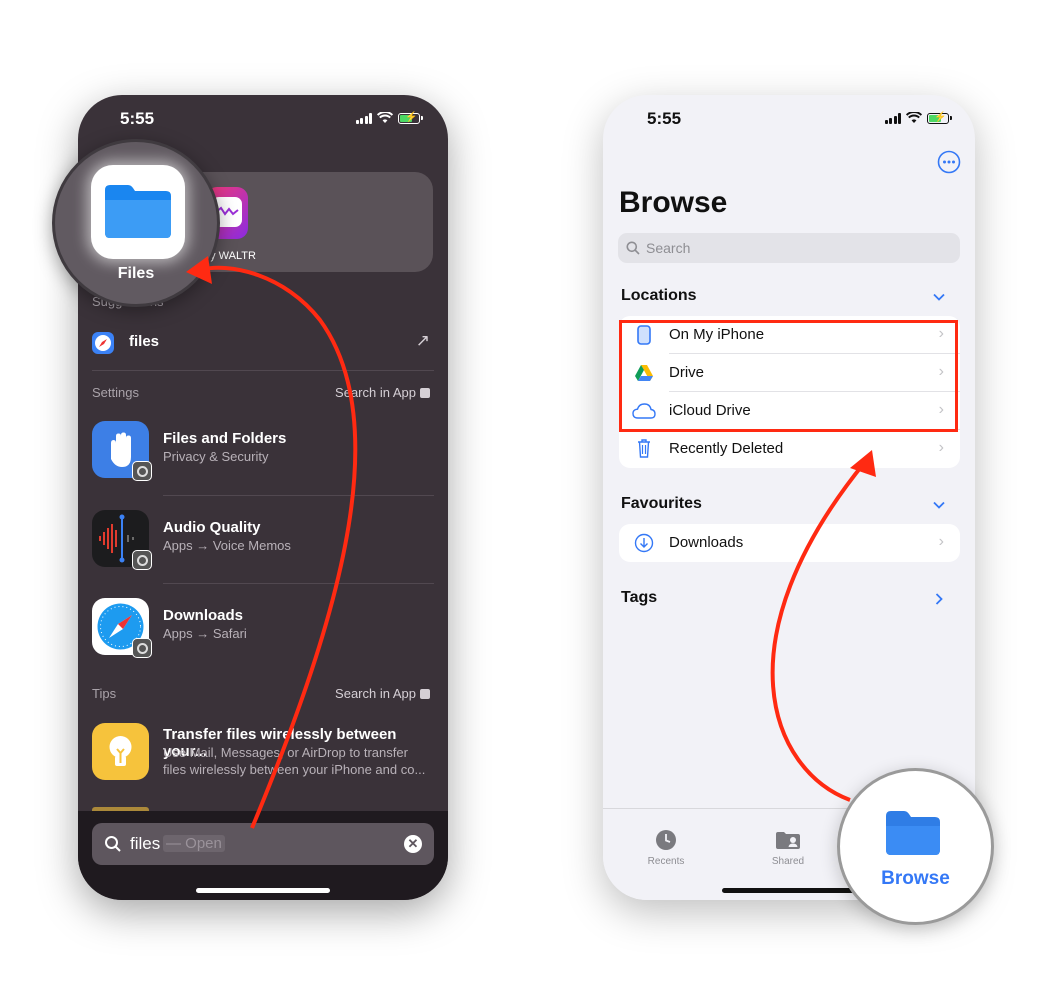 The image size is (1053, 1000). I want to click on magnifier-files-app: Files, so click(136, 223).